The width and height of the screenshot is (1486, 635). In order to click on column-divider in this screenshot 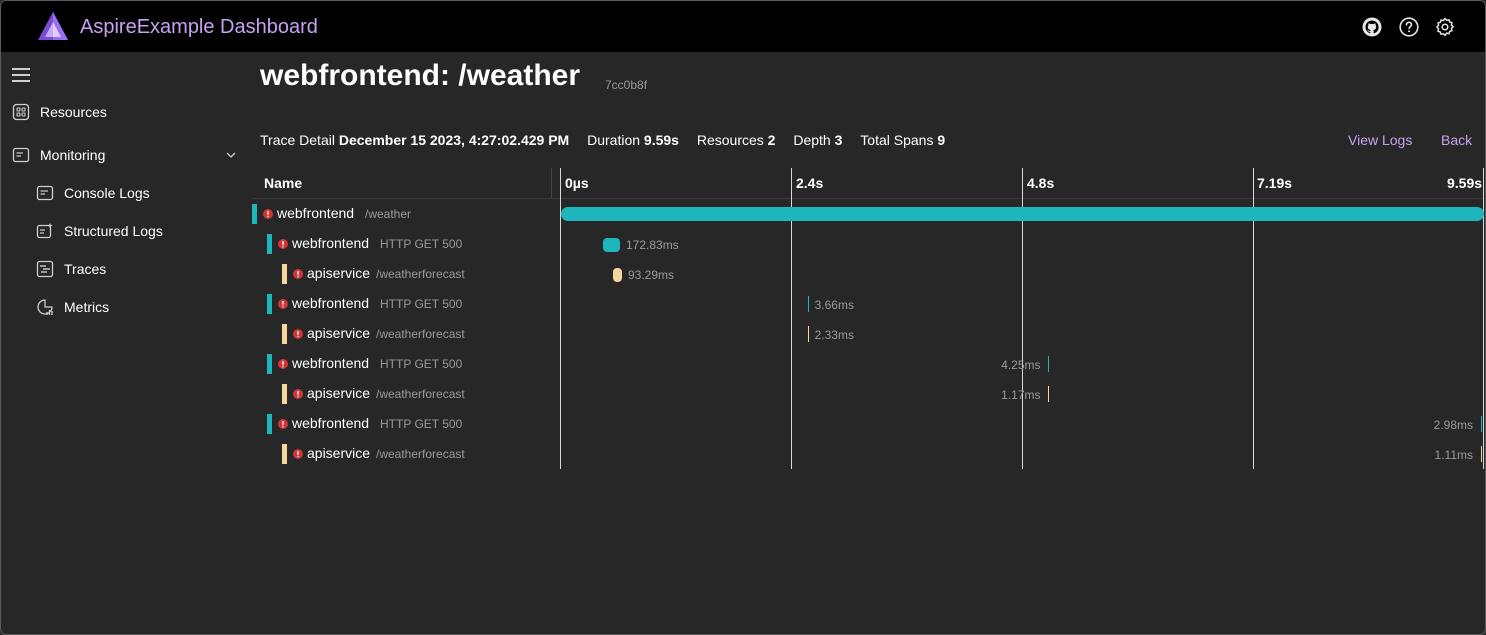, I will do `click(551, 183)`.